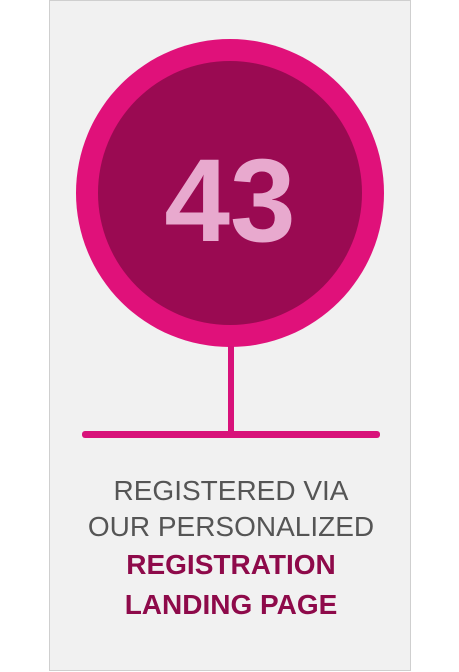 The height and width of the screenshot is (672, 459). What do you see at coordinates (231, 390) in the screenshot?
I see `stem` at bounding box center [231, 390].